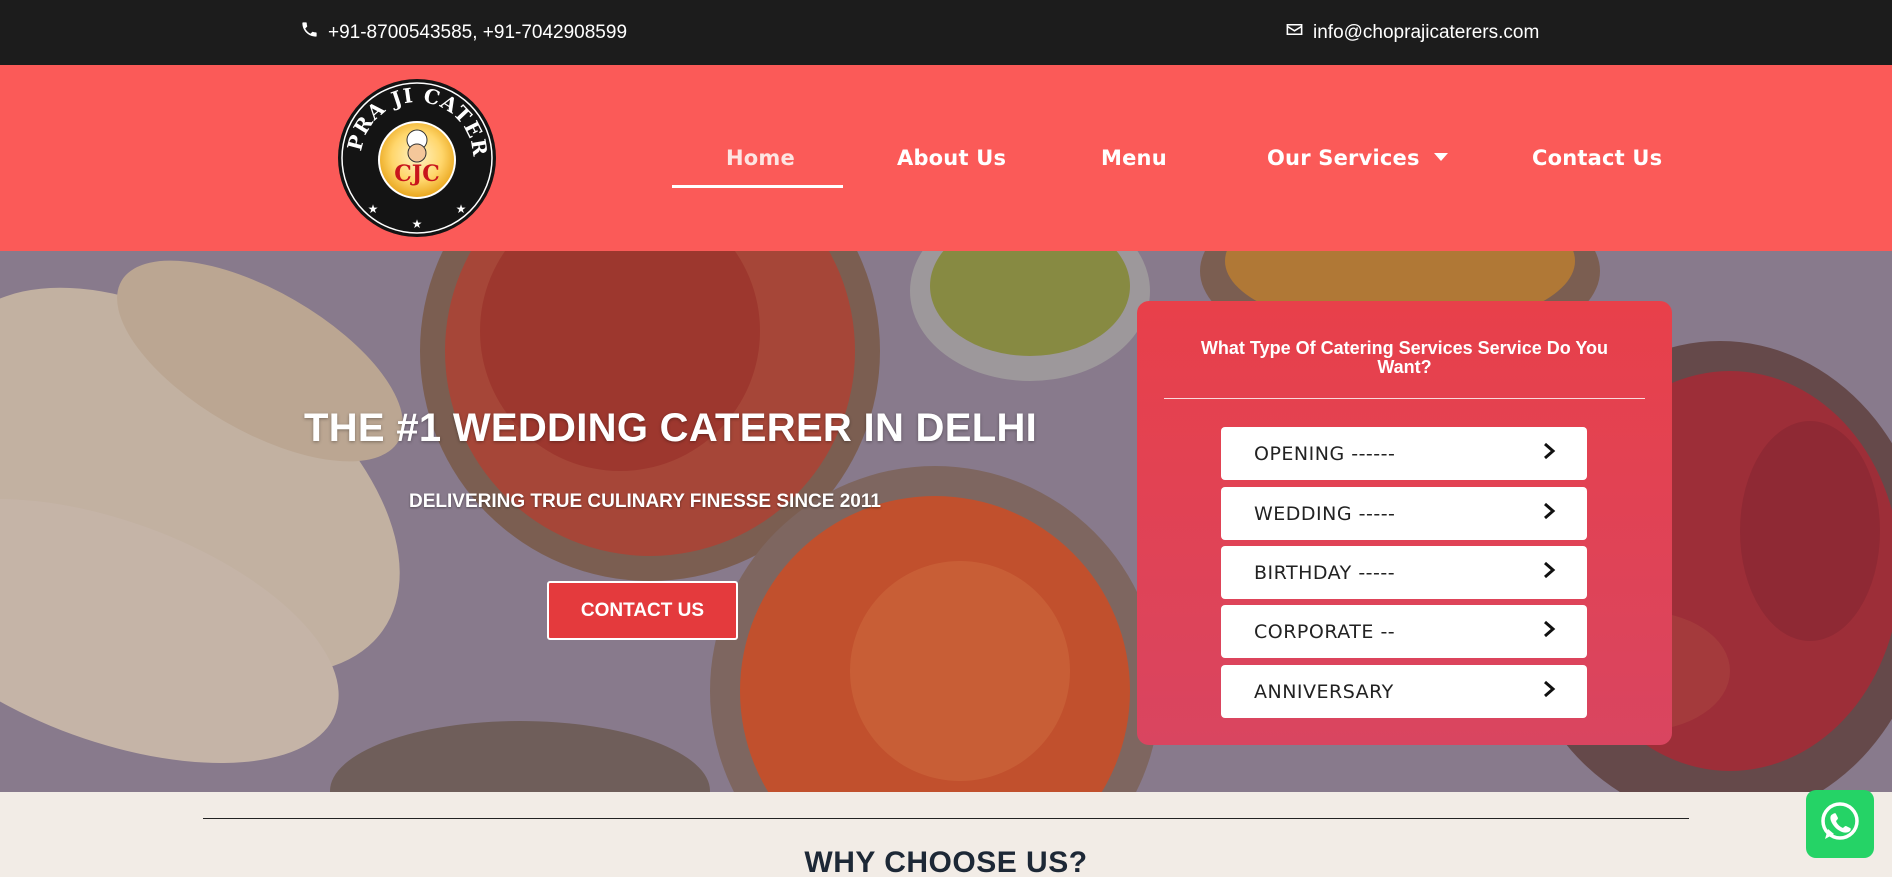 This screenshot has width=1892, height=877. What do you see at coordinates (1404, 631) in the screenshot?
I see `service-option-corporate: CORPORATE --` at bounding box center [1404, 631].